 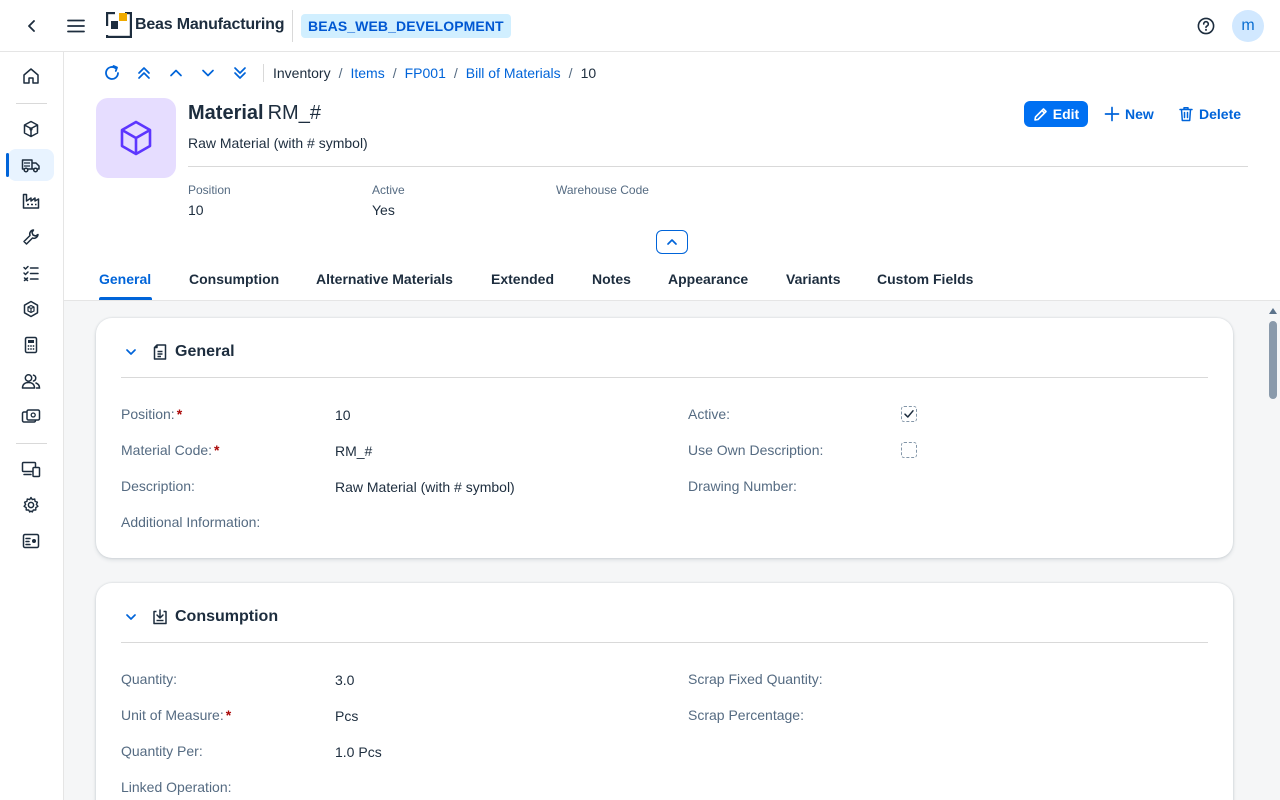 What do you see at coordinates (31, 76) in the screenshot?
I see `nav-home-icon` at bounding box center [31, 76].